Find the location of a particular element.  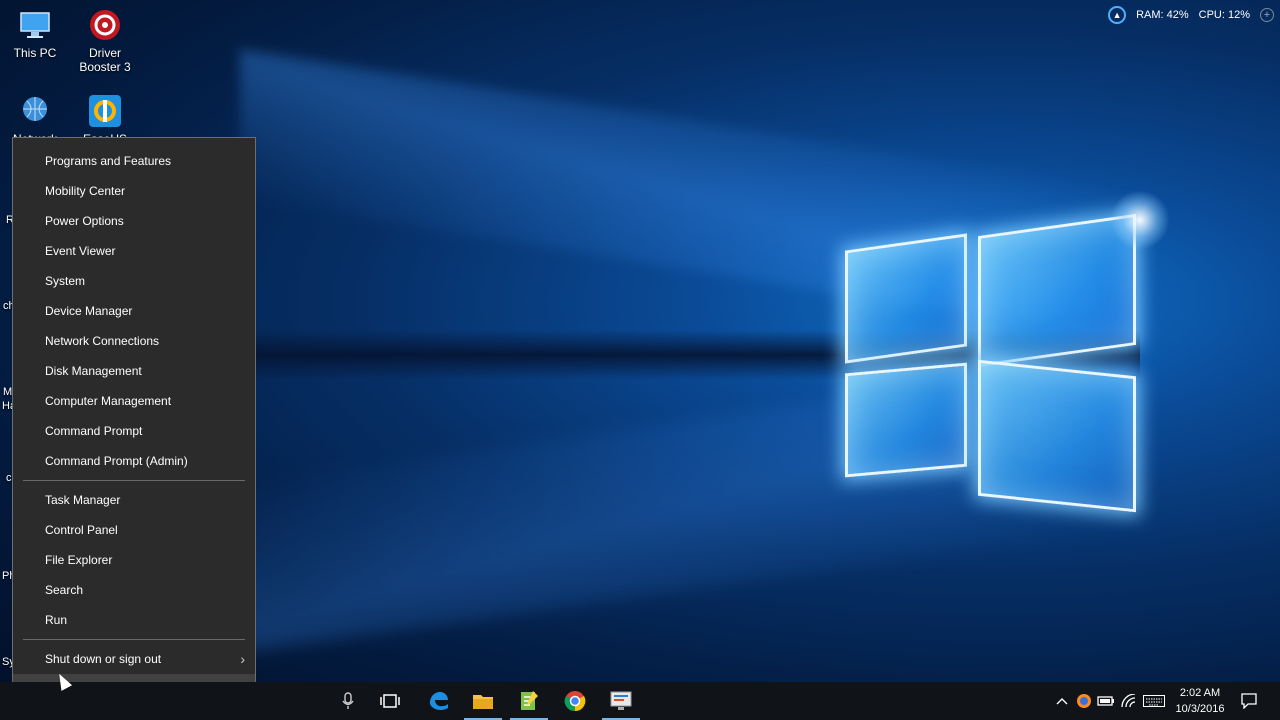

desktop-icon-label-fragment: c is located at coordinates (9, 478).